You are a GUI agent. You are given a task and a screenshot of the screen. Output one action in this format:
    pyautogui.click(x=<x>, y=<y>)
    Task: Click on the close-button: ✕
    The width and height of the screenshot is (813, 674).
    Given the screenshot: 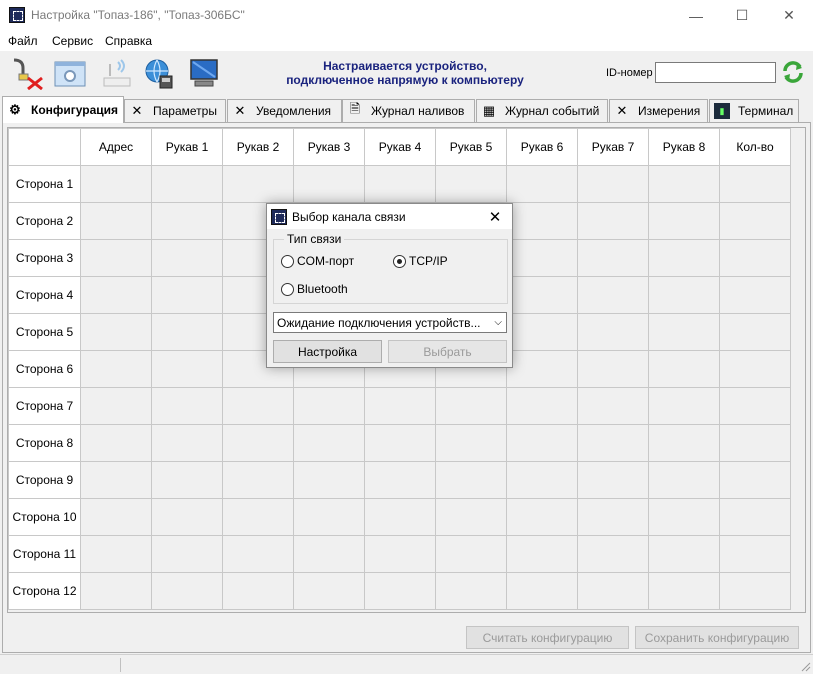 What is the action you would take?
    pyautogui.click(x=789, y=15)
    